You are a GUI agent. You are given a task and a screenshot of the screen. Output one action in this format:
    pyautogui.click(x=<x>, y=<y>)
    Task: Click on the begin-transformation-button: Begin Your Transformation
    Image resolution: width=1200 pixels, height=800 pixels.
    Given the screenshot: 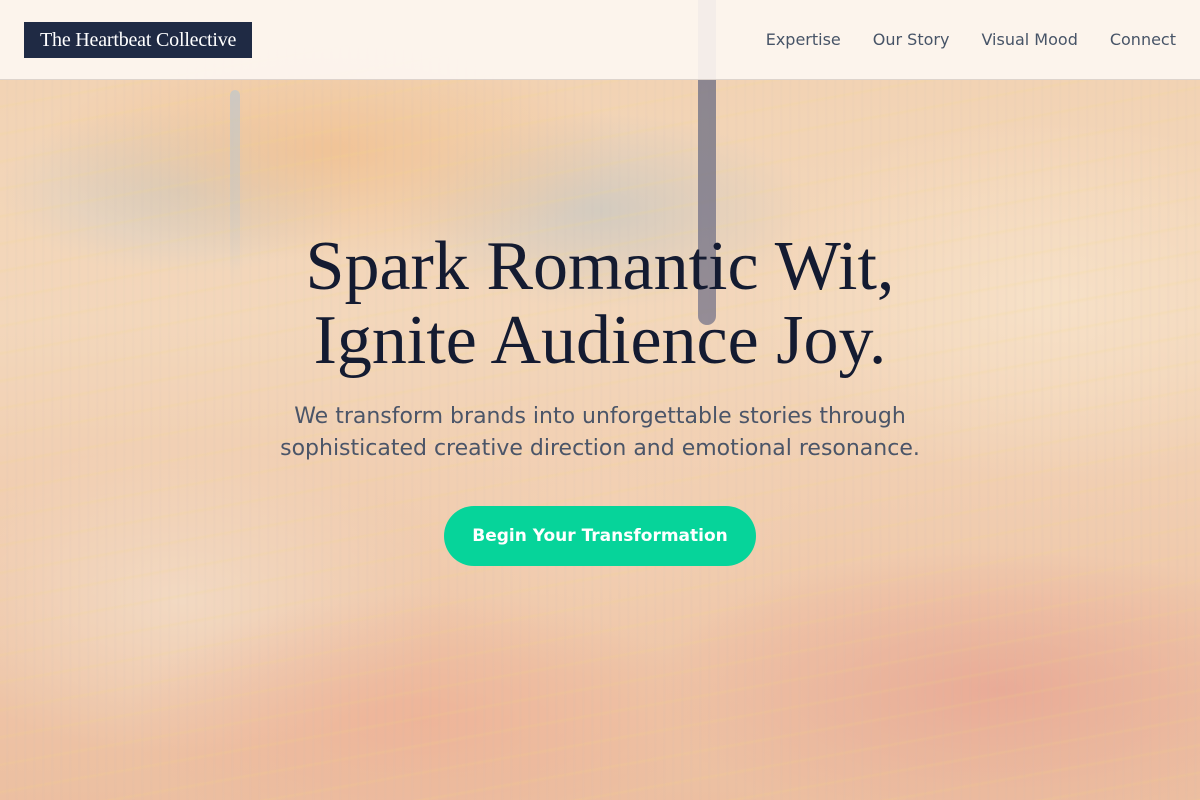 What is the action you would take?
    pyautogui.click(x=600, y=536)
    